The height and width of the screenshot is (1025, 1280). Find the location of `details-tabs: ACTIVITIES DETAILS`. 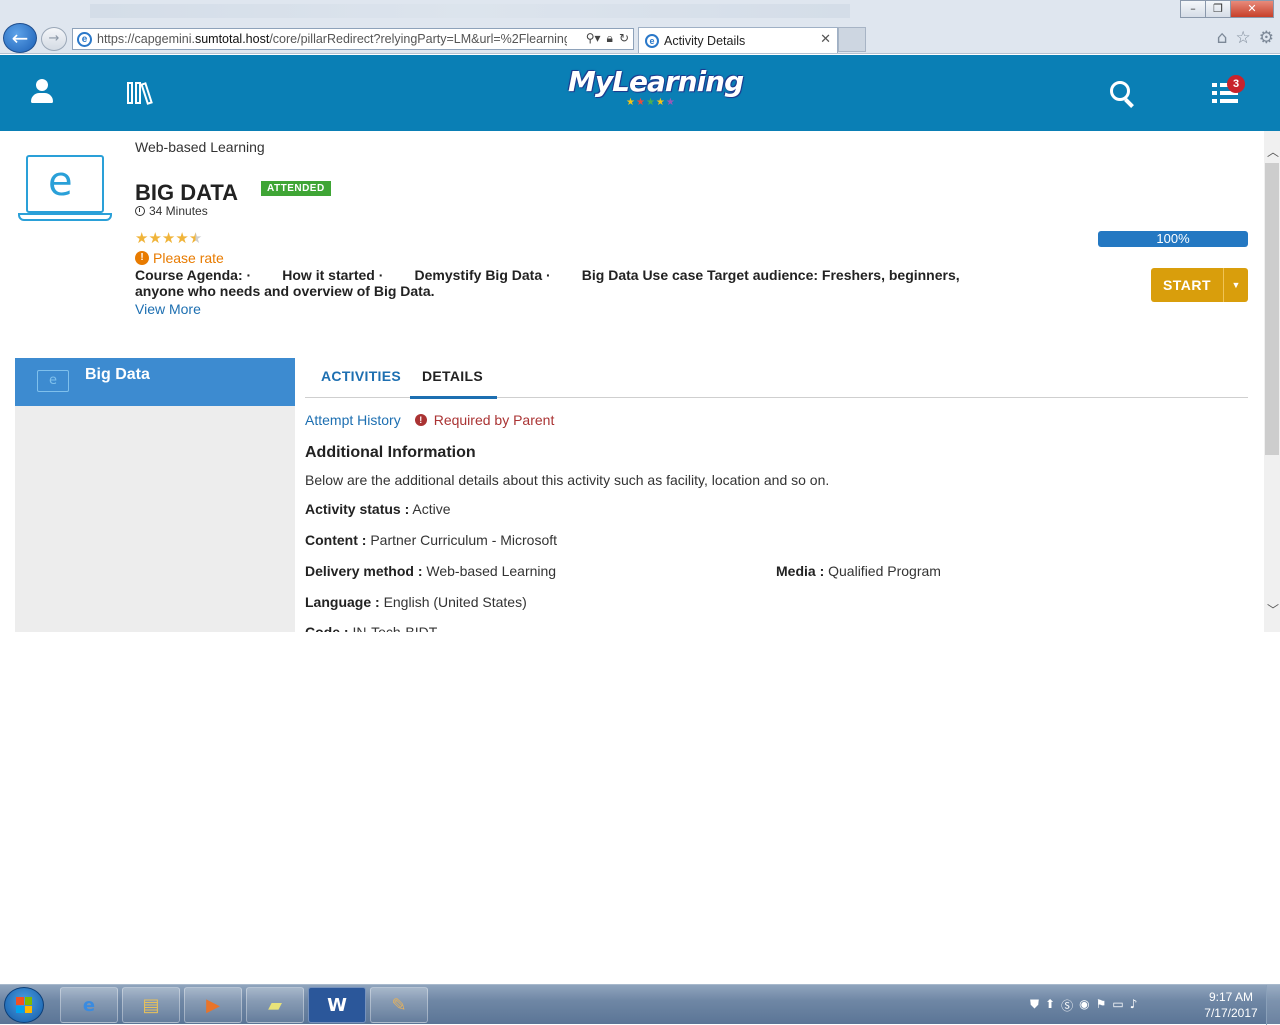

details-tabs: ACTIVITIES DETAILS is located at coordinates (776, 378).